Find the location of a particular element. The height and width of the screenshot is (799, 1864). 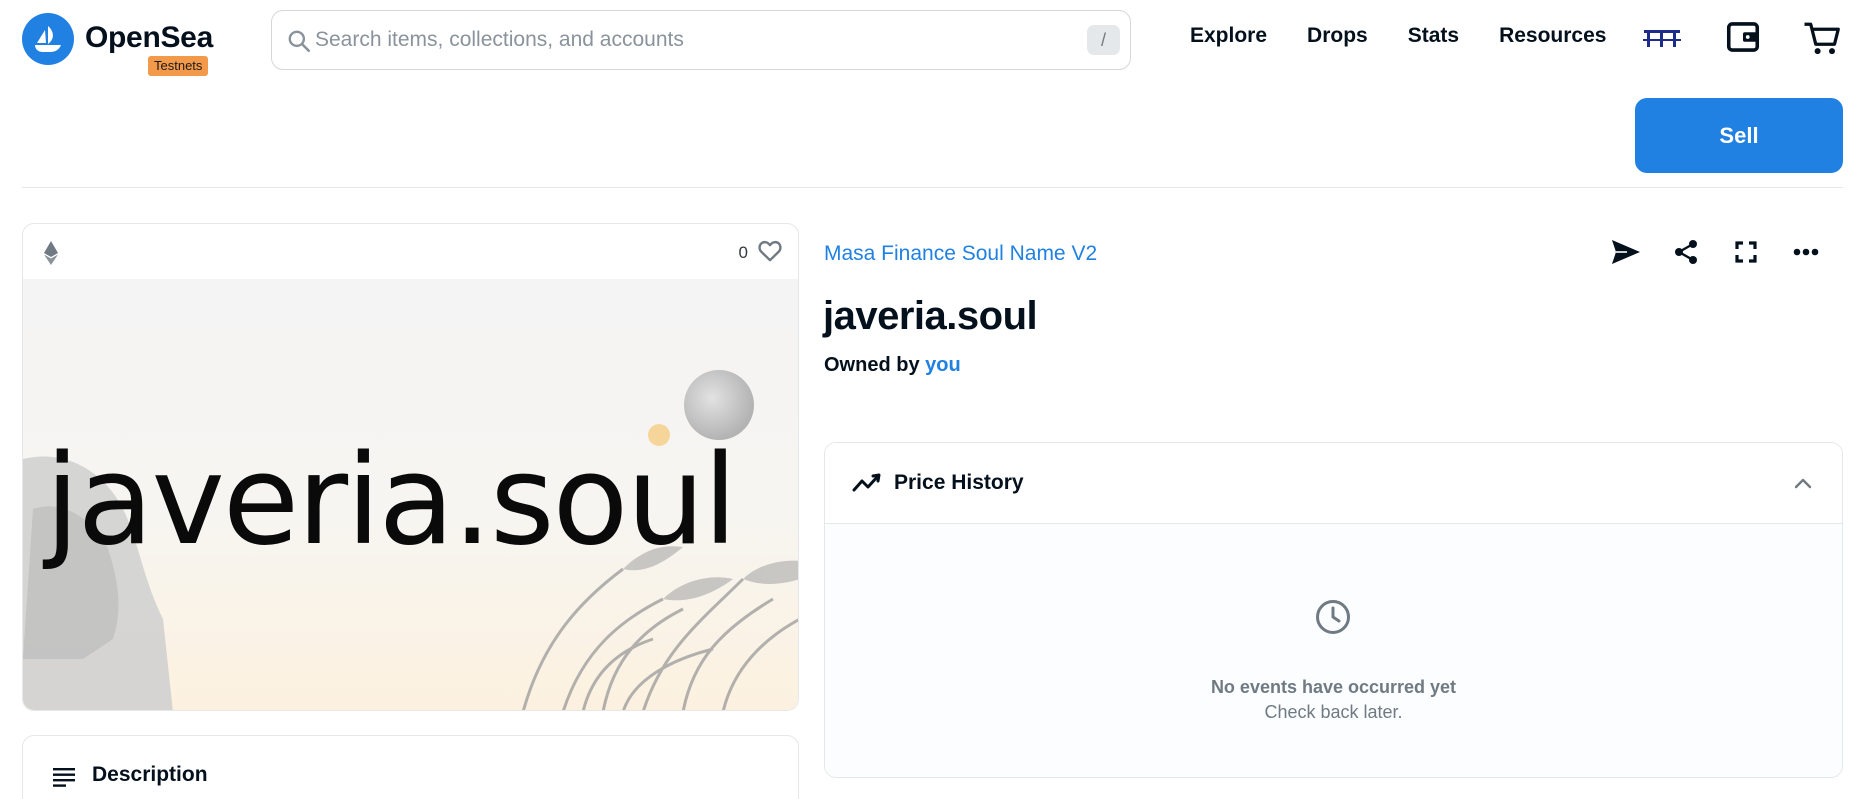

price-history-title: Price History is located at coordinates (959, 482).